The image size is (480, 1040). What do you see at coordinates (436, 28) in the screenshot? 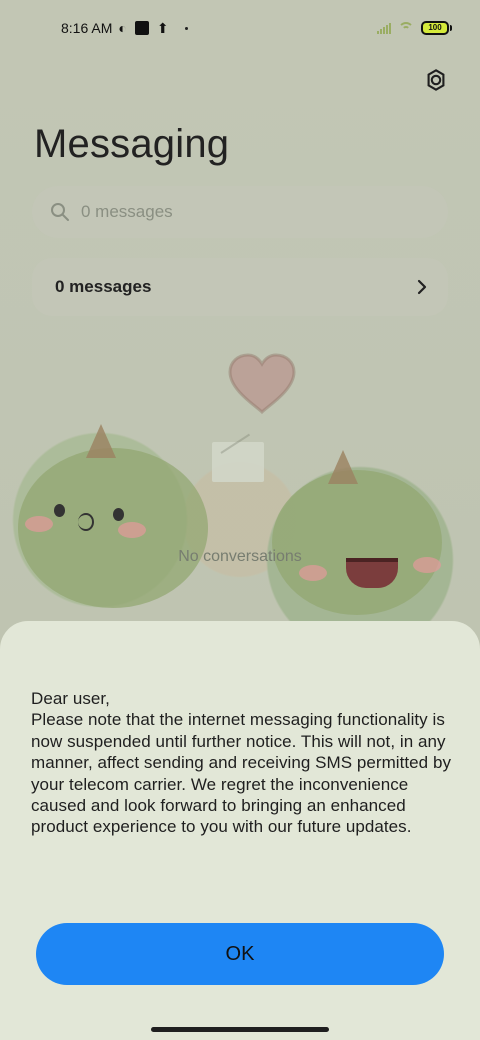
I see `battery-icon: 100` at bounding box center [436, 28].